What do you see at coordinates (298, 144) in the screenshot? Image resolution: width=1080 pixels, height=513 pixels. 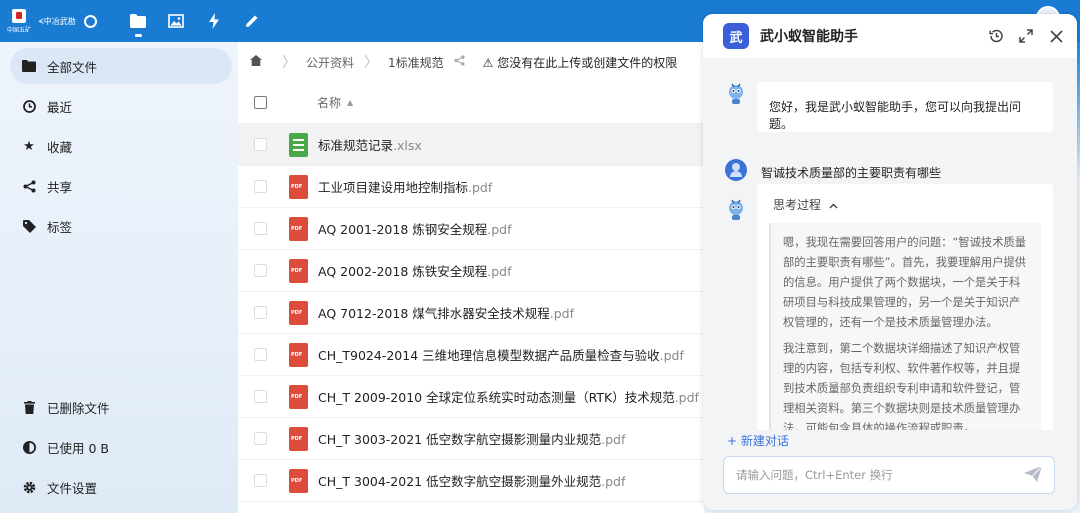 I see `spreadsheet-file-icon` at bounding box center [298, 144].